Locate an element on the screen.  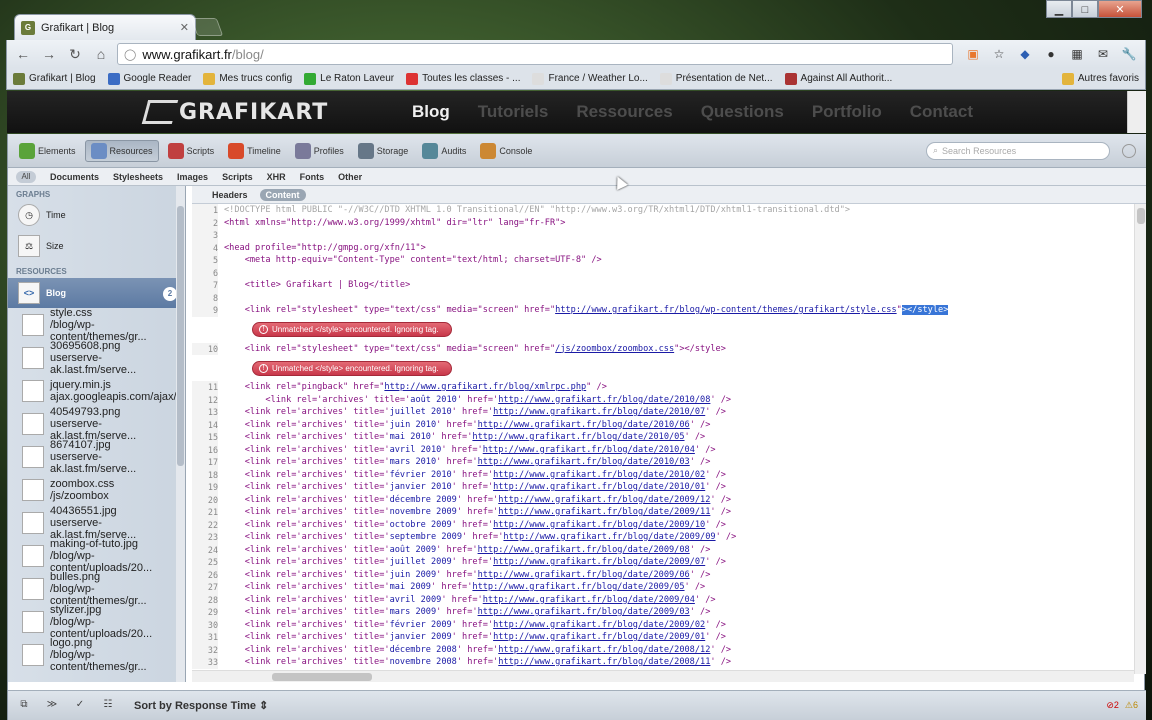
mail-icon: ✉ is located at coordinates (1103, 54).